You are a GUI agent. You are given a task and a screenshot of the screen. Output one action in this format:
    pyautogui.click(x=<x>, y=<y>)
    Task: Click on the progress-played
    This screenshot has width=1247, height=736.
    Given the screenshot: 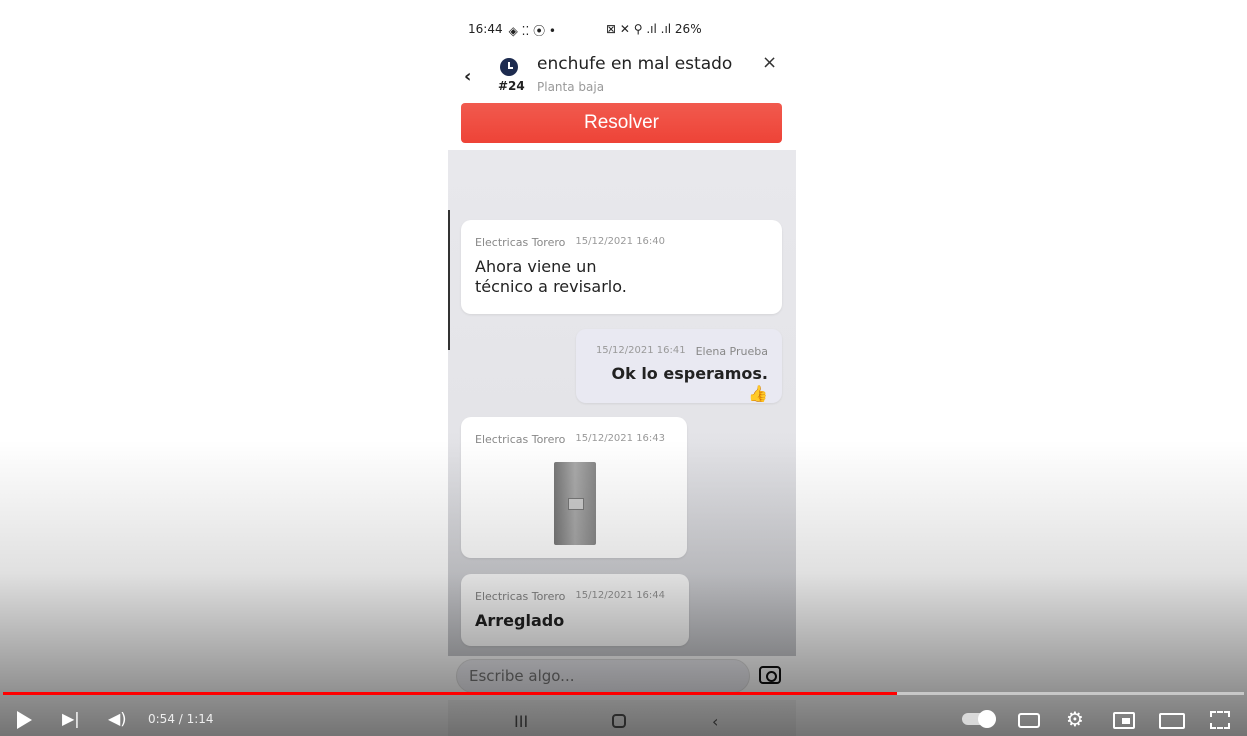 What is the action you would take?
    pyautogui.click(x=450, y=693)
    